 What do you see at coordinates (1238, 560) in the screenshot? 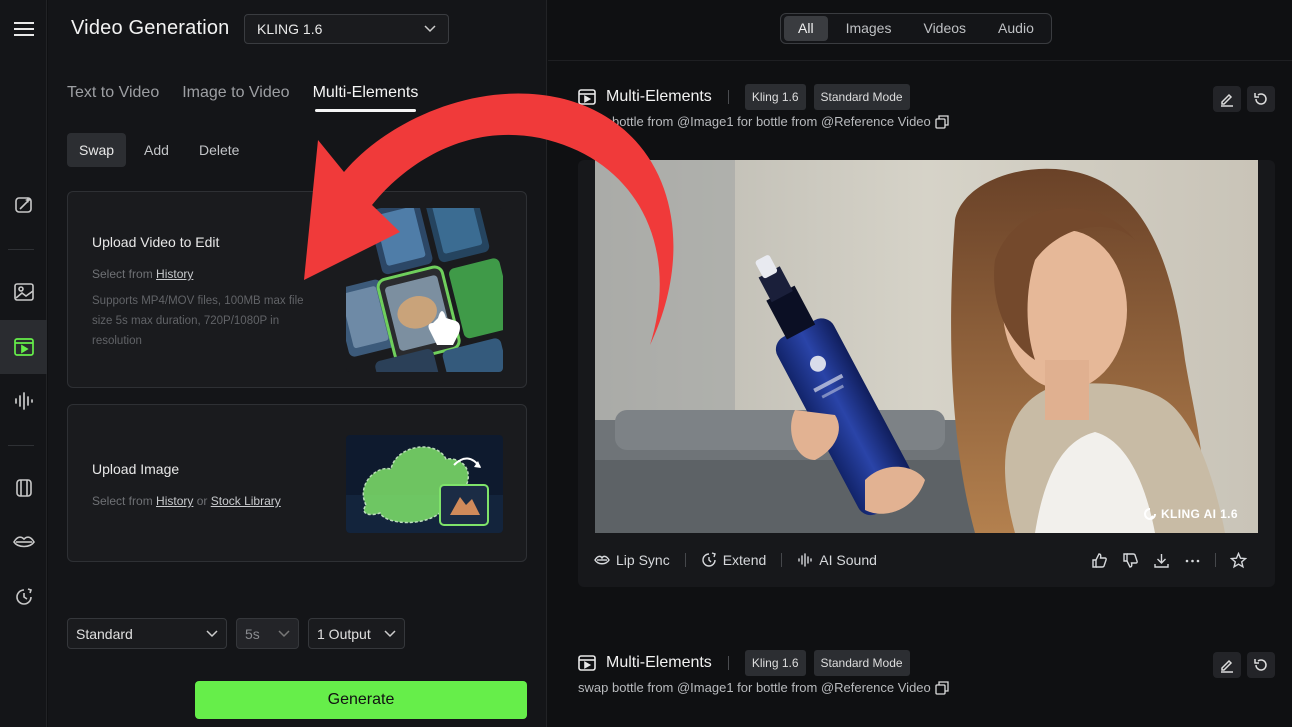
I see `star-icon` at bounding box center [1238, 560].